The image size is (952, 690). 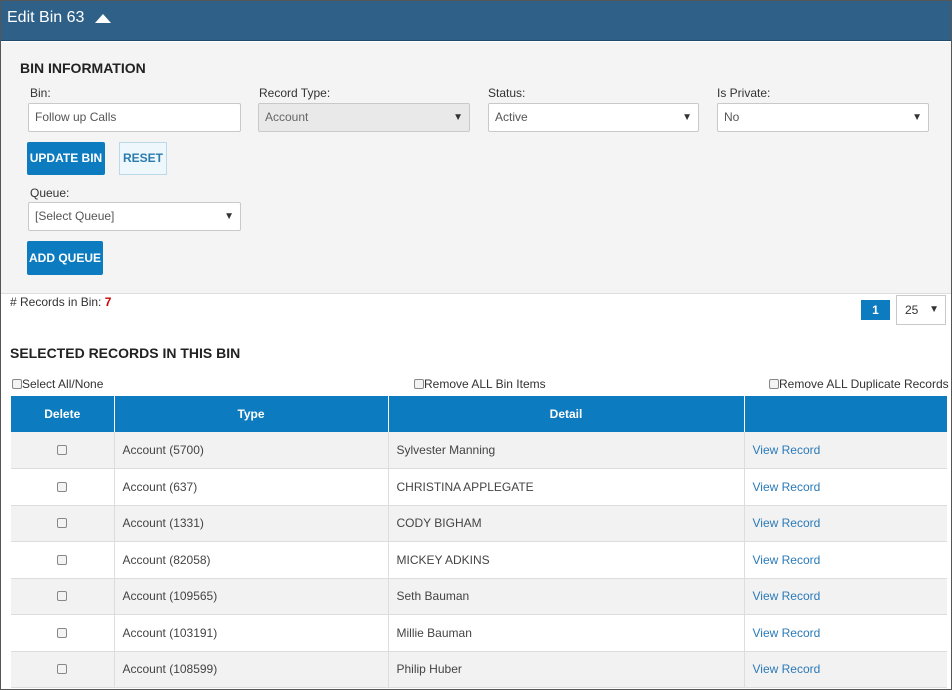 I want to click on detail-cell: CODY BIGHAM, so click(x=566, y=523).